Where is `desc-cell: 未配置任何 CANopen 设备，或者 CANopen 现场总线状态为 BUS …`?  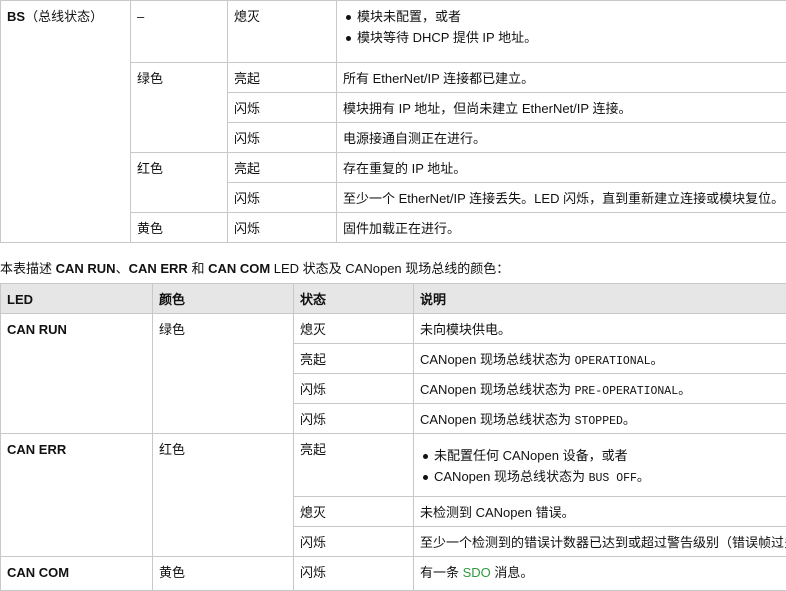
desc-cell: 未配置任何 CANopen 设备，或者 CANopen 现场总线状态为 BUS … is located at coordinates (600, 465).